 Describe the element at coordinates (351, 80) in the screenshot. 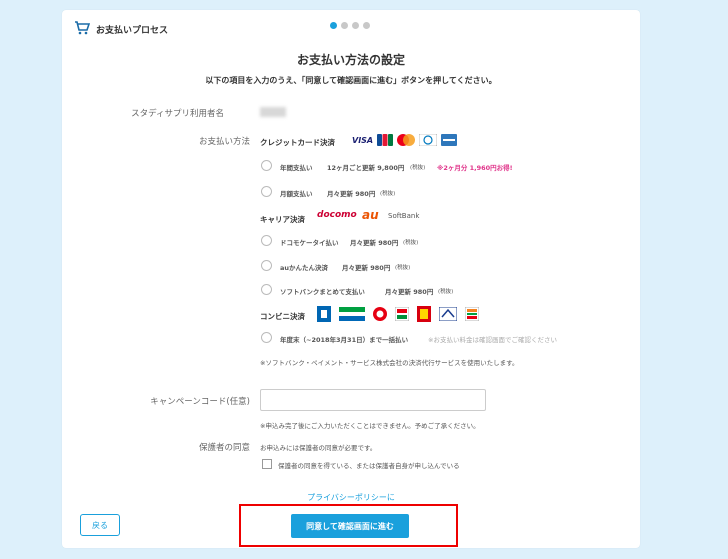

I see `page-subtitle: 以下の項目を入力のうえ、「同意して確認画面に進む」ボタンを押してください。` at that location.